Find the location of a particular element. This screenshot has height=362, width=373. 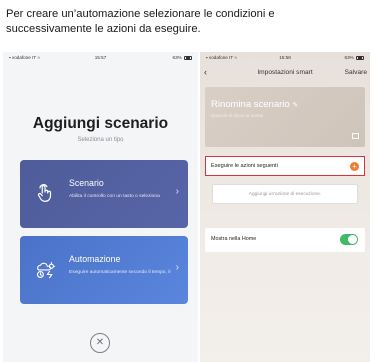

image-icon is located at coordinates (355, 136).